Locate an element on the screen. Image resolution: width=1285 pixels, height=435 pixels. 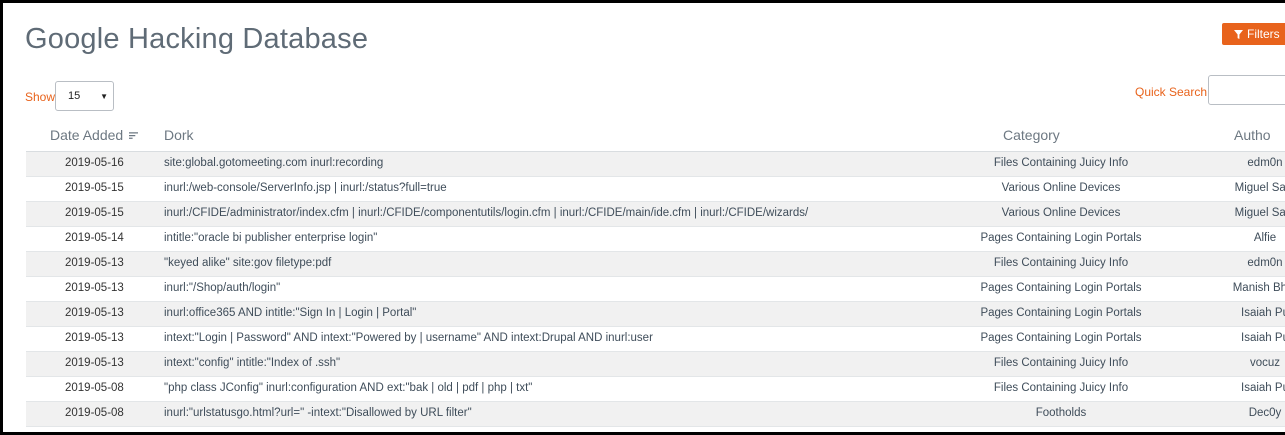
column-header-dork: Dork is located at coordinates (179, 135).